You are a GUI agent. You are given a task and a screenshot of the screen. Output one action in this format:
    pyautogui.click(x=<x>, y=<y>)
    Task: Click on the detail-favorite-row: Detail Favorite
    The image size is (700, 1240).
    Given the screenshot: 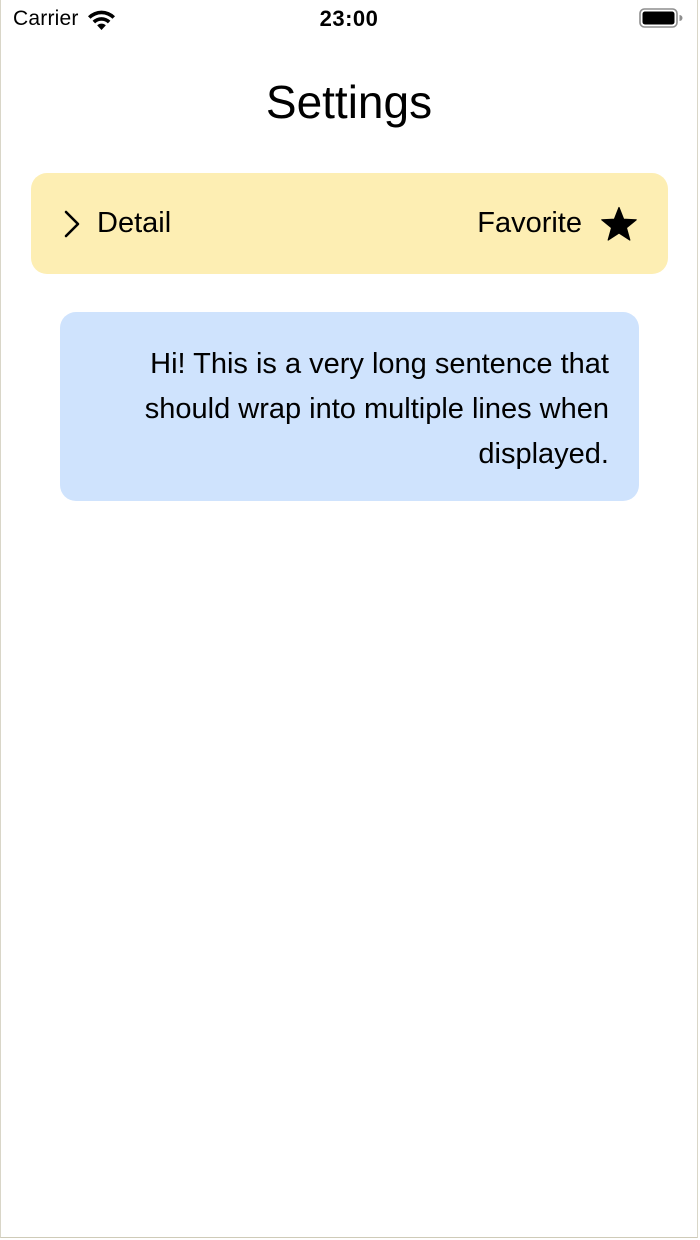 What is the action you would take?
    pyautogui.click(x=349, y=223)
    